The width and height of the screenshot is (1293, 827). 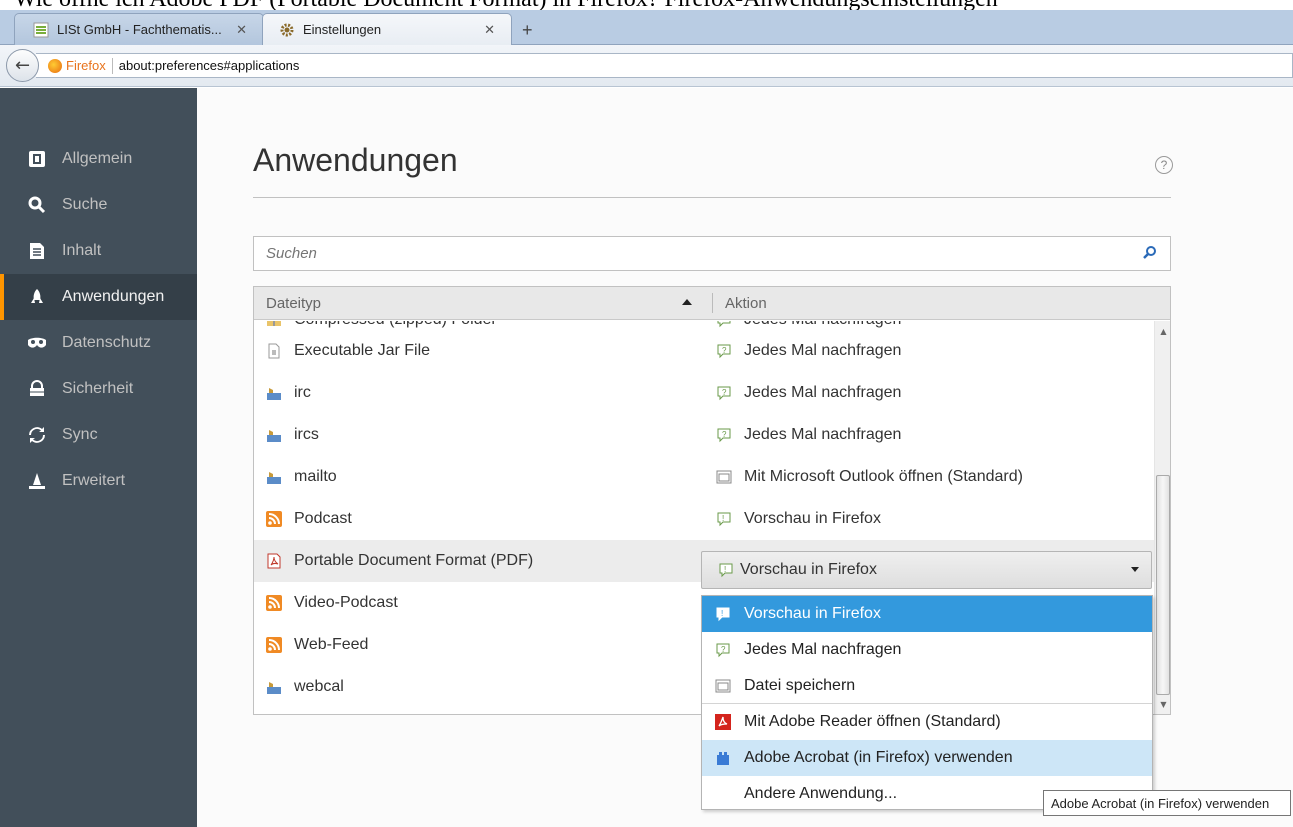 I want to click on sidebar-item-label: Anwendungen, so click(x=113, y=296).